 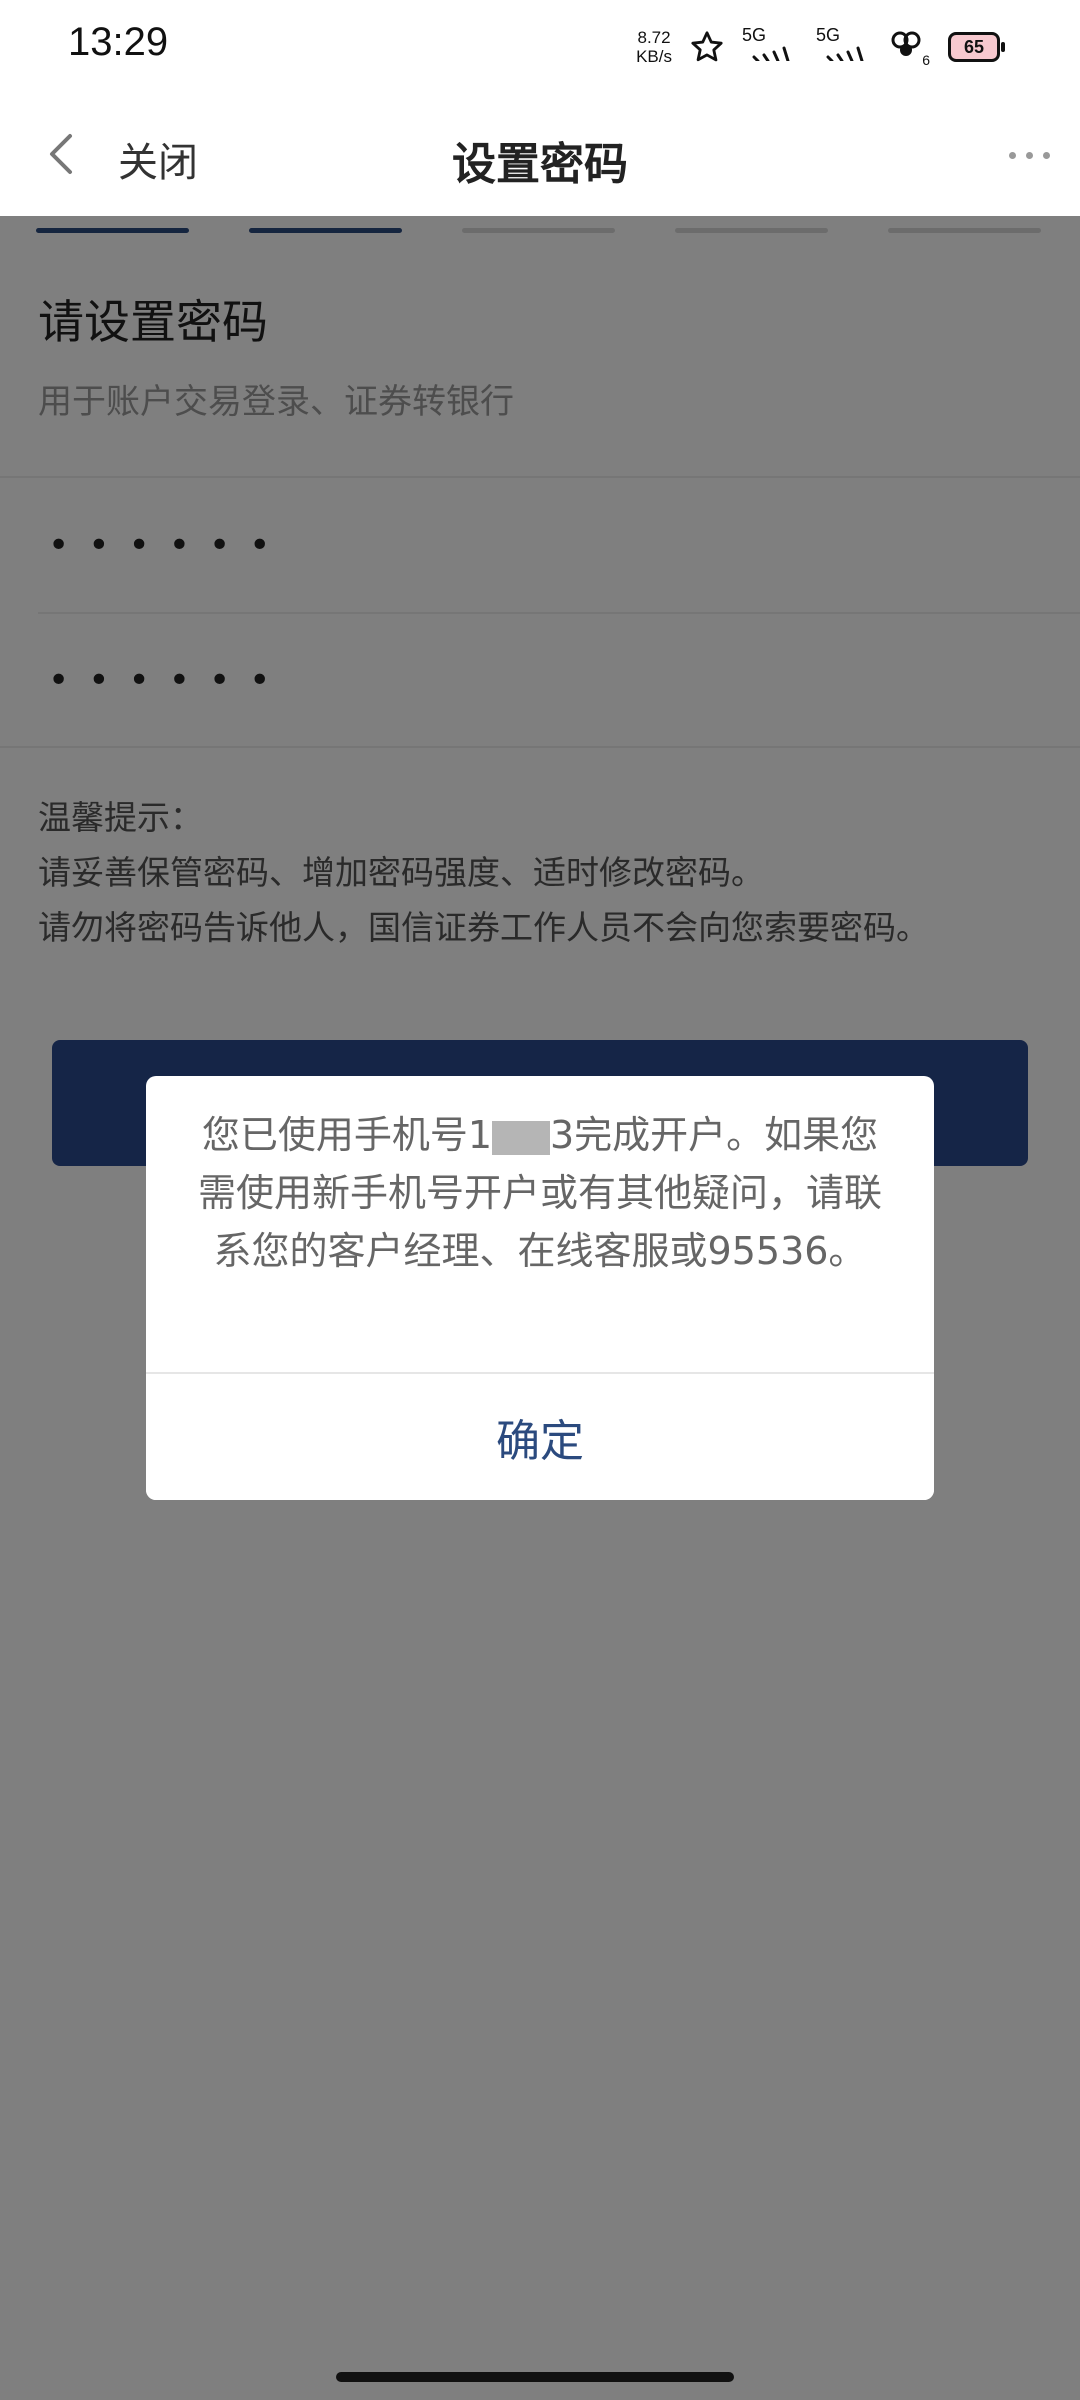 I want to click on dialog-message-prefix: 您已使用手机号1, so click(x=346, y=1135).